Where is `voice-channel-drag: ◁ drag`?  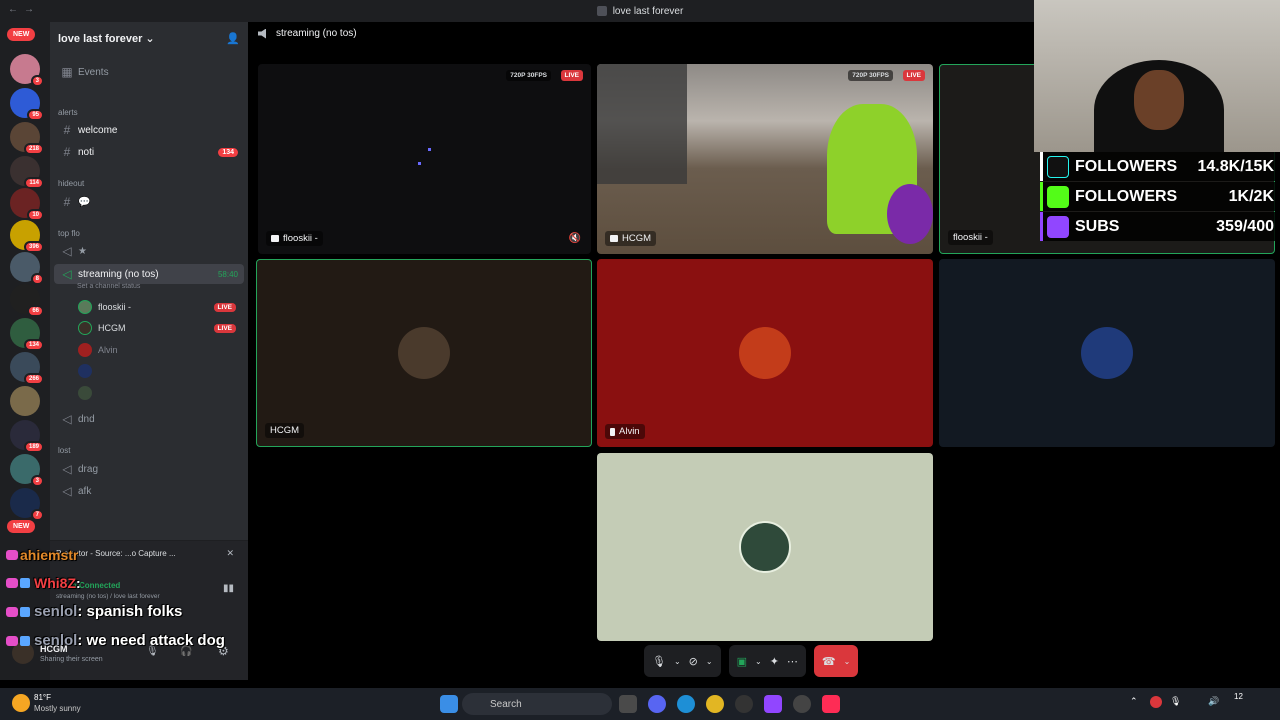 voice-channel-drag: ◁ drag is located at coordinates (149, 469).